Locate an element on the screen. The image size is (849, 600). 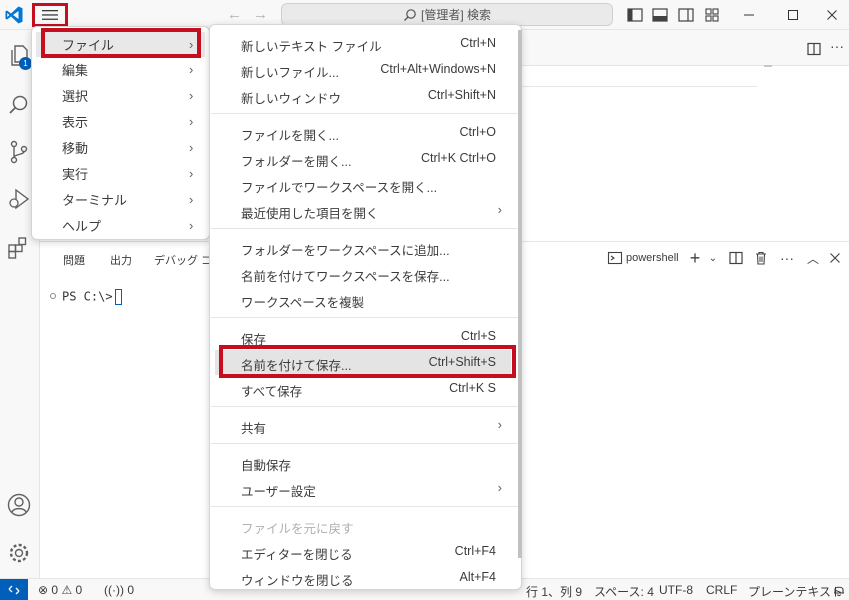
run-debug-icon is located at coordinates (19, 199).